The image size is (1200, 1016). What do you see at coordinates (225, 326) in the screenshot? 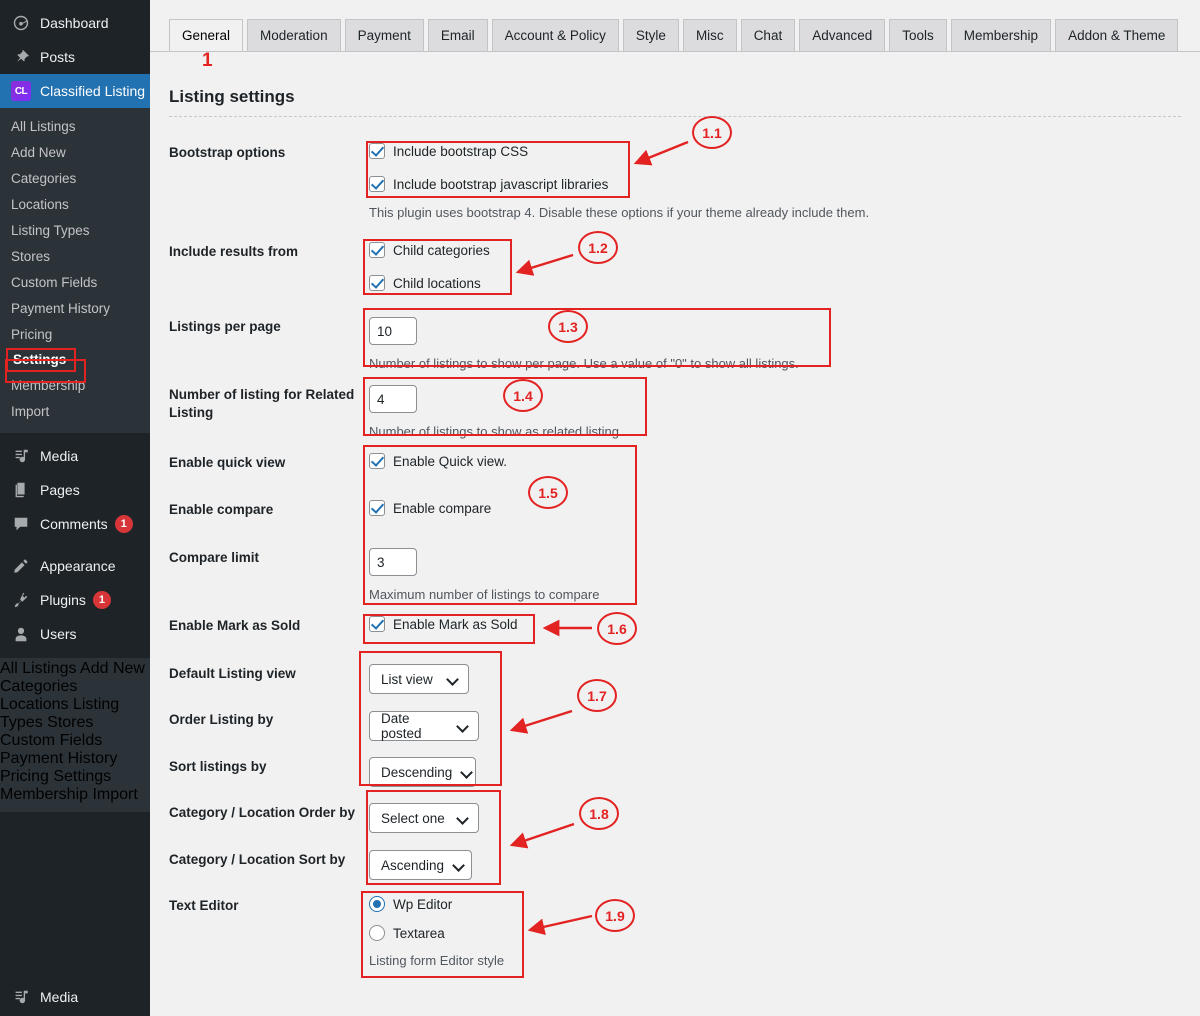
I see `label-listings-per-page: Listings per page` at bounding box center [225, 326].